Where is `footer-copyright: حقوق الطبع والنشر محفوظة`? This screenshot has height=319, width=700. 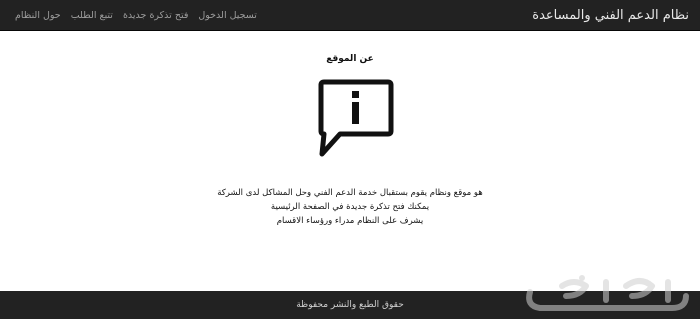
footer-copyright: حقوق الطبع والنشر محفوظة is located at coordinates (350, 305).